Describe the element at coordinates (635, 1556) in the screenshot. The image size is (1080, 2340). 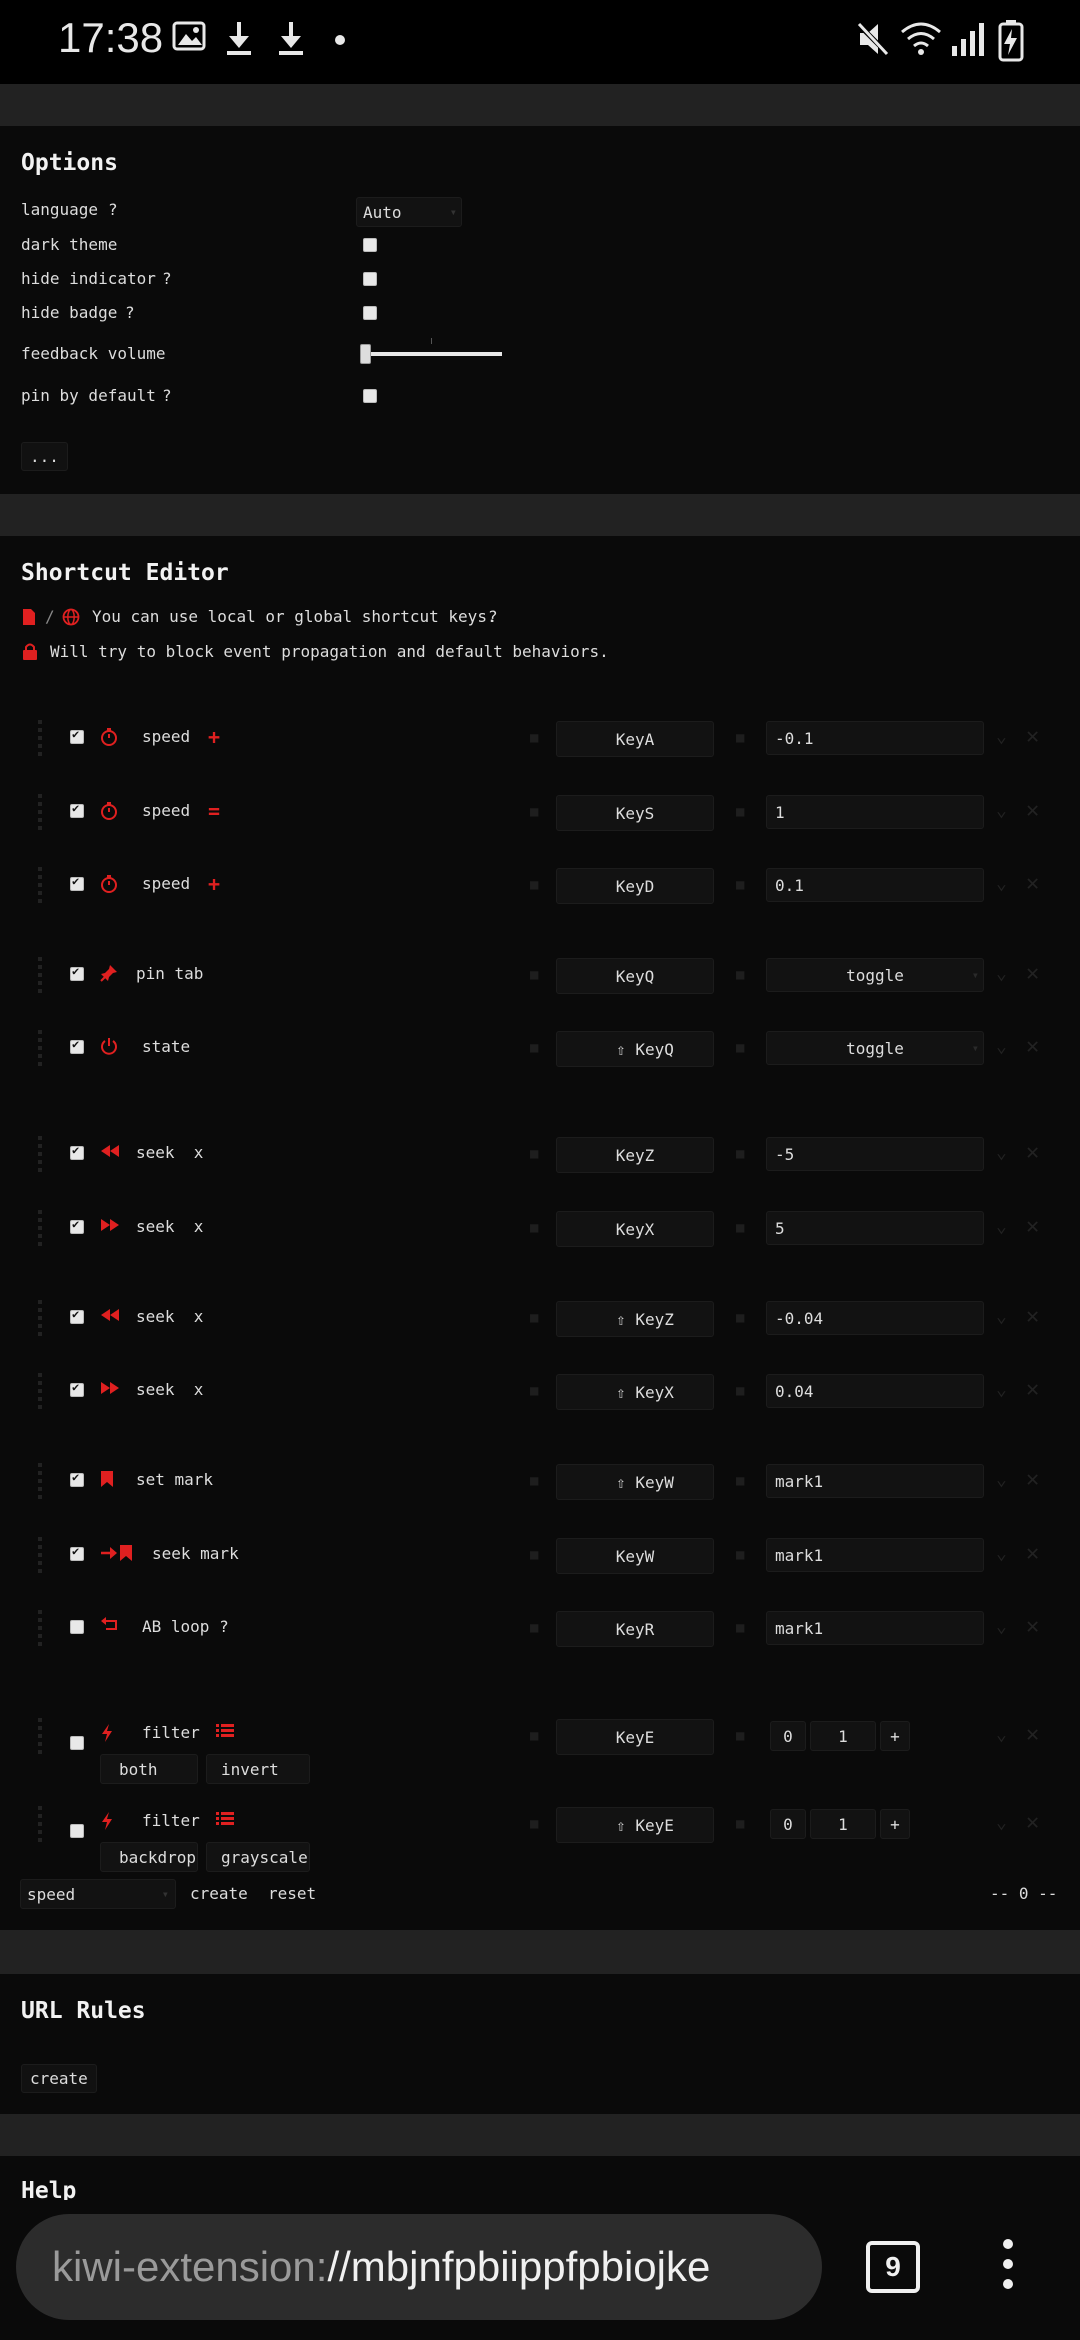
I see `shortcut-key-input: KeyW` at that location.